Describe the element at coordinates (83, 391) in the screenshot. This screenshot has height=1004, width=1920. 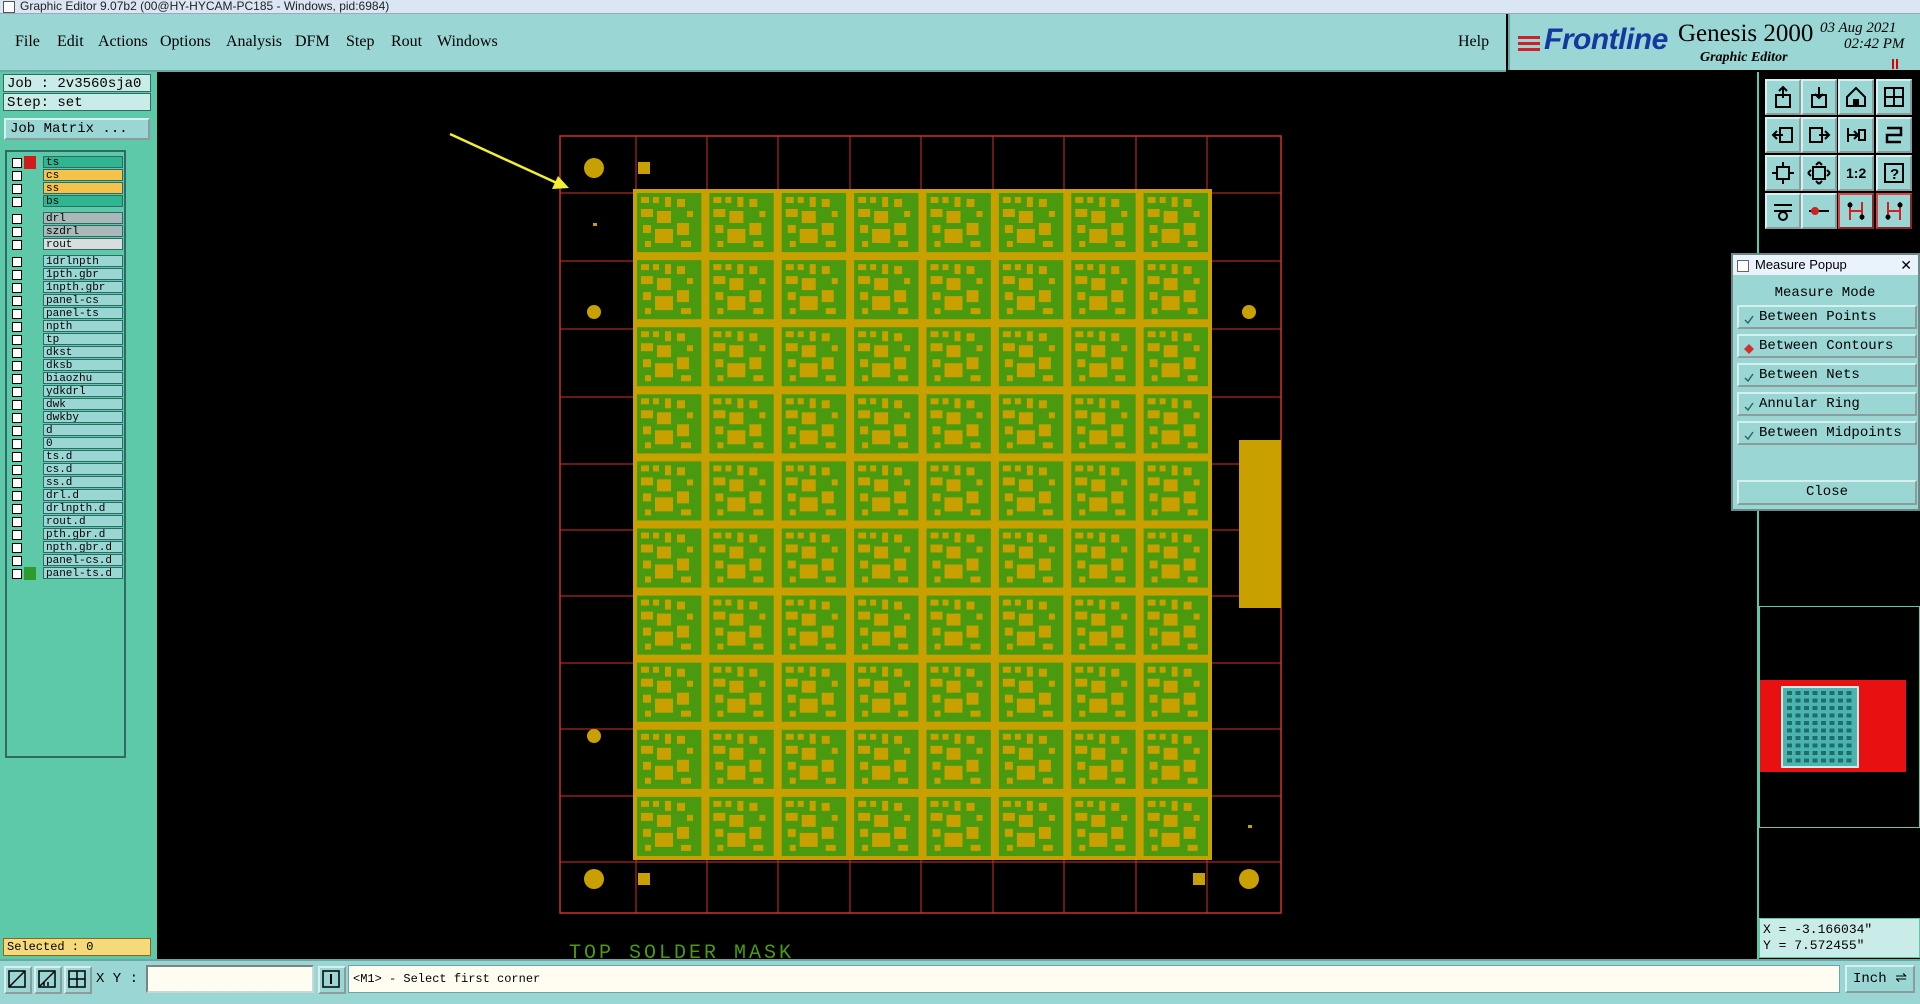
I see `layer-name: ydkdrl` at that location.